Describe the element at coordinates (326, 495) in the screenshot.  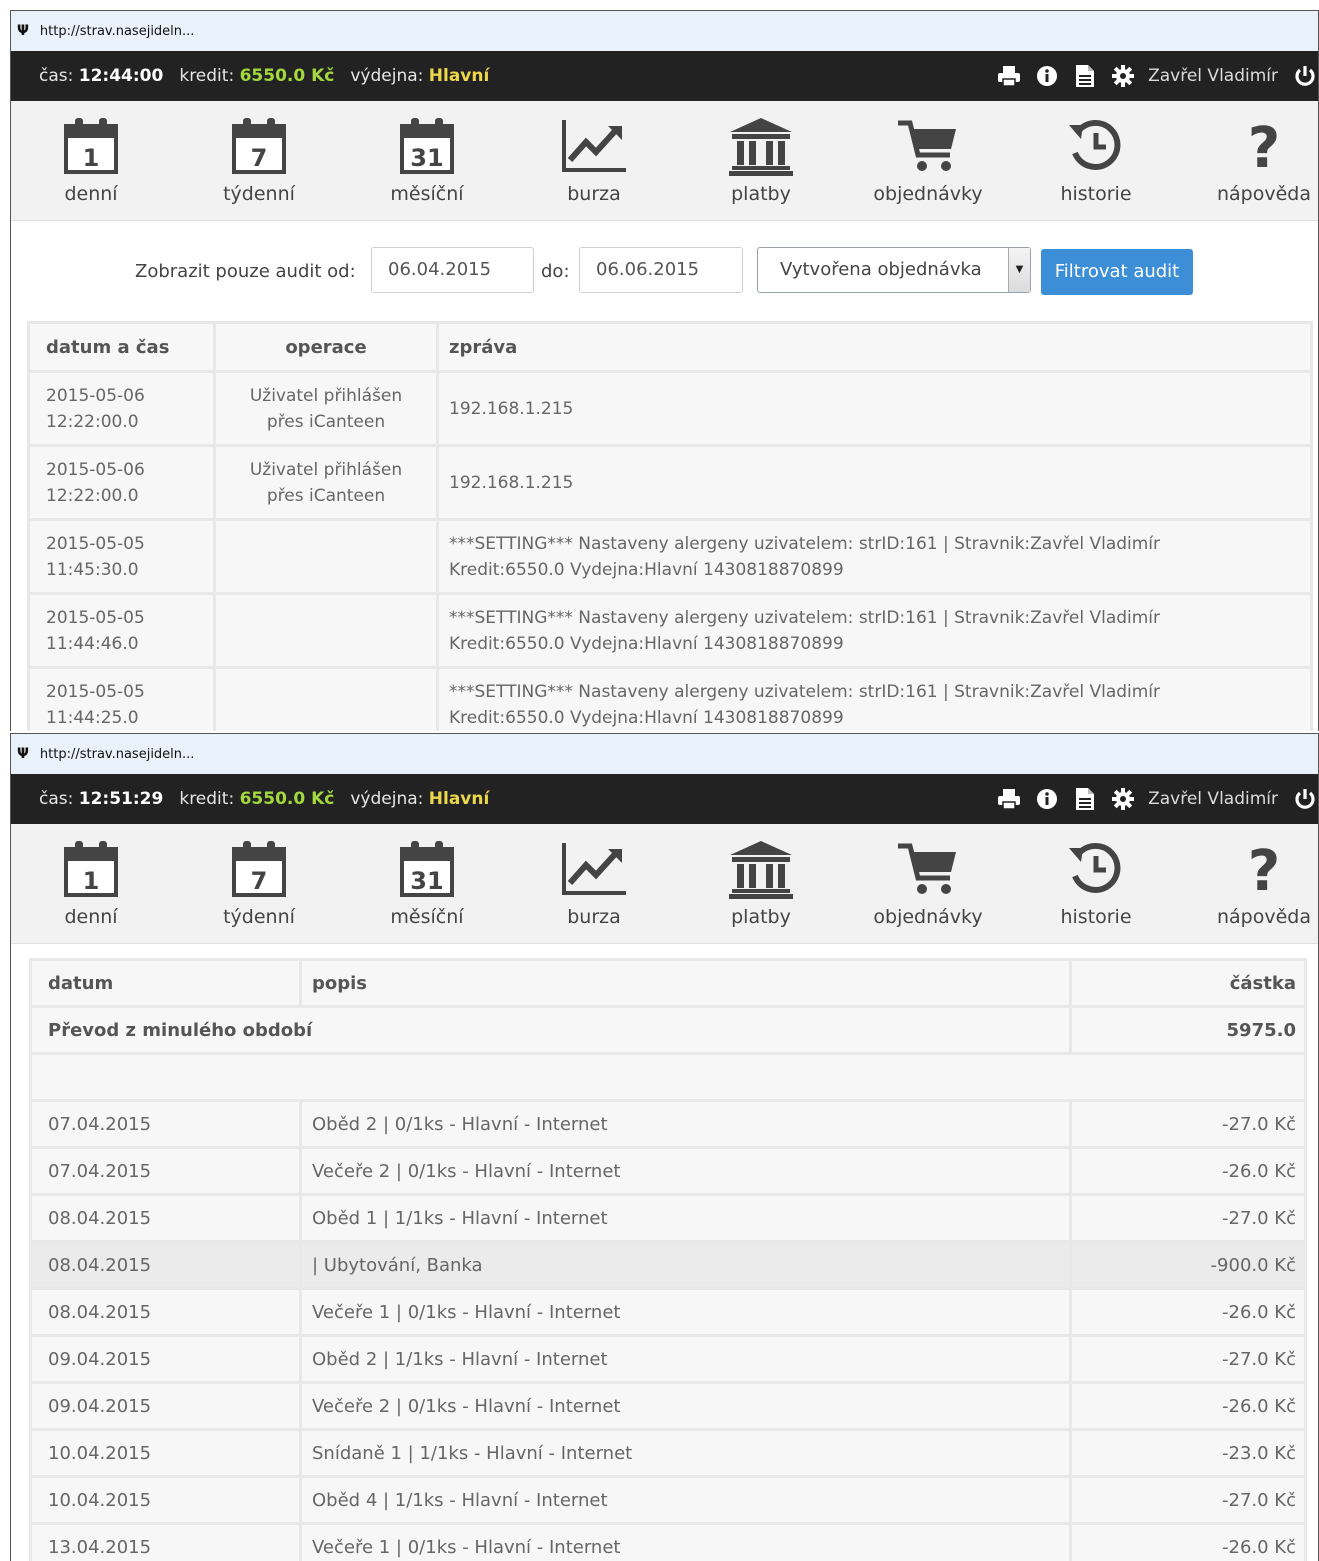
I see `operation-line: přes iCanteen` at that location.